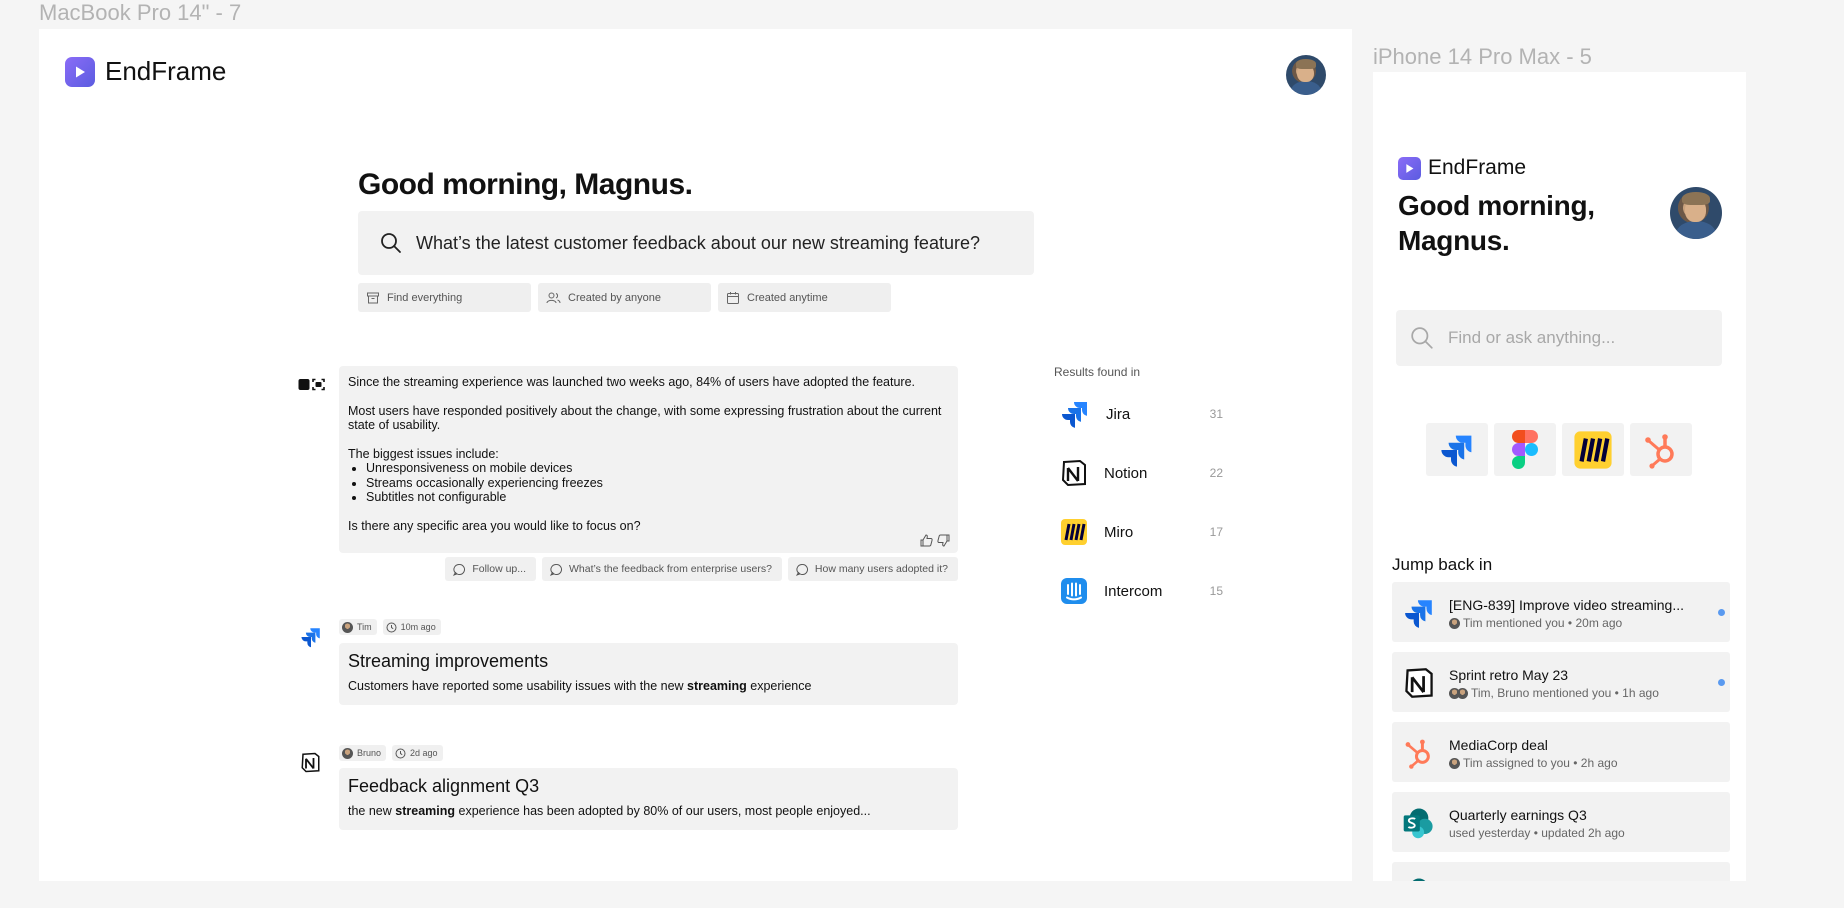 This screenshot has width=1844, height=908. Describe the element at coordinates (424, 753) in the screenshot. I see `time-ago: 2d ago` at that location.